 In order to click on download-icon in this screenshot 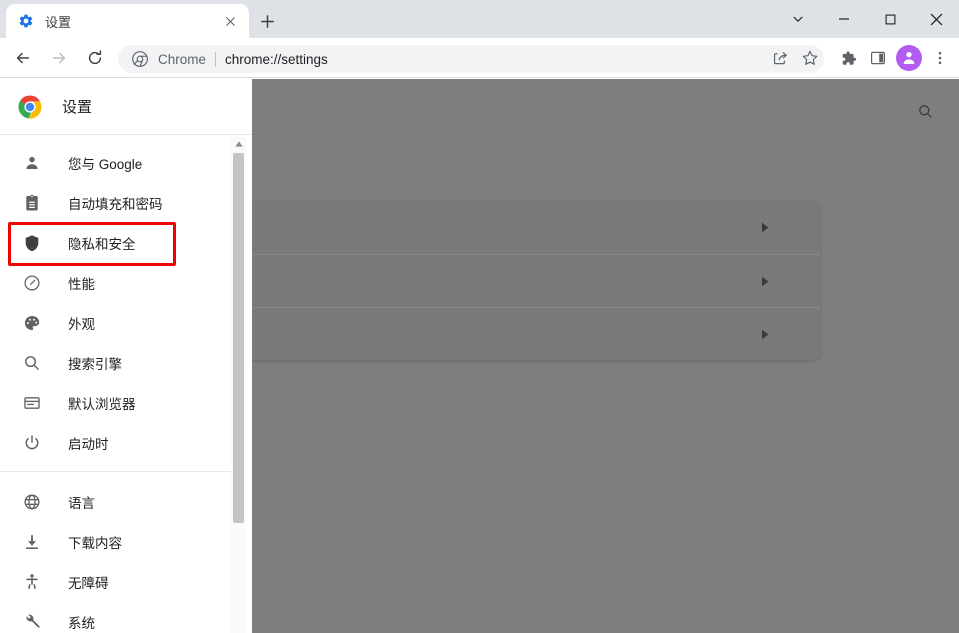, I will do `click(32, 542)`.